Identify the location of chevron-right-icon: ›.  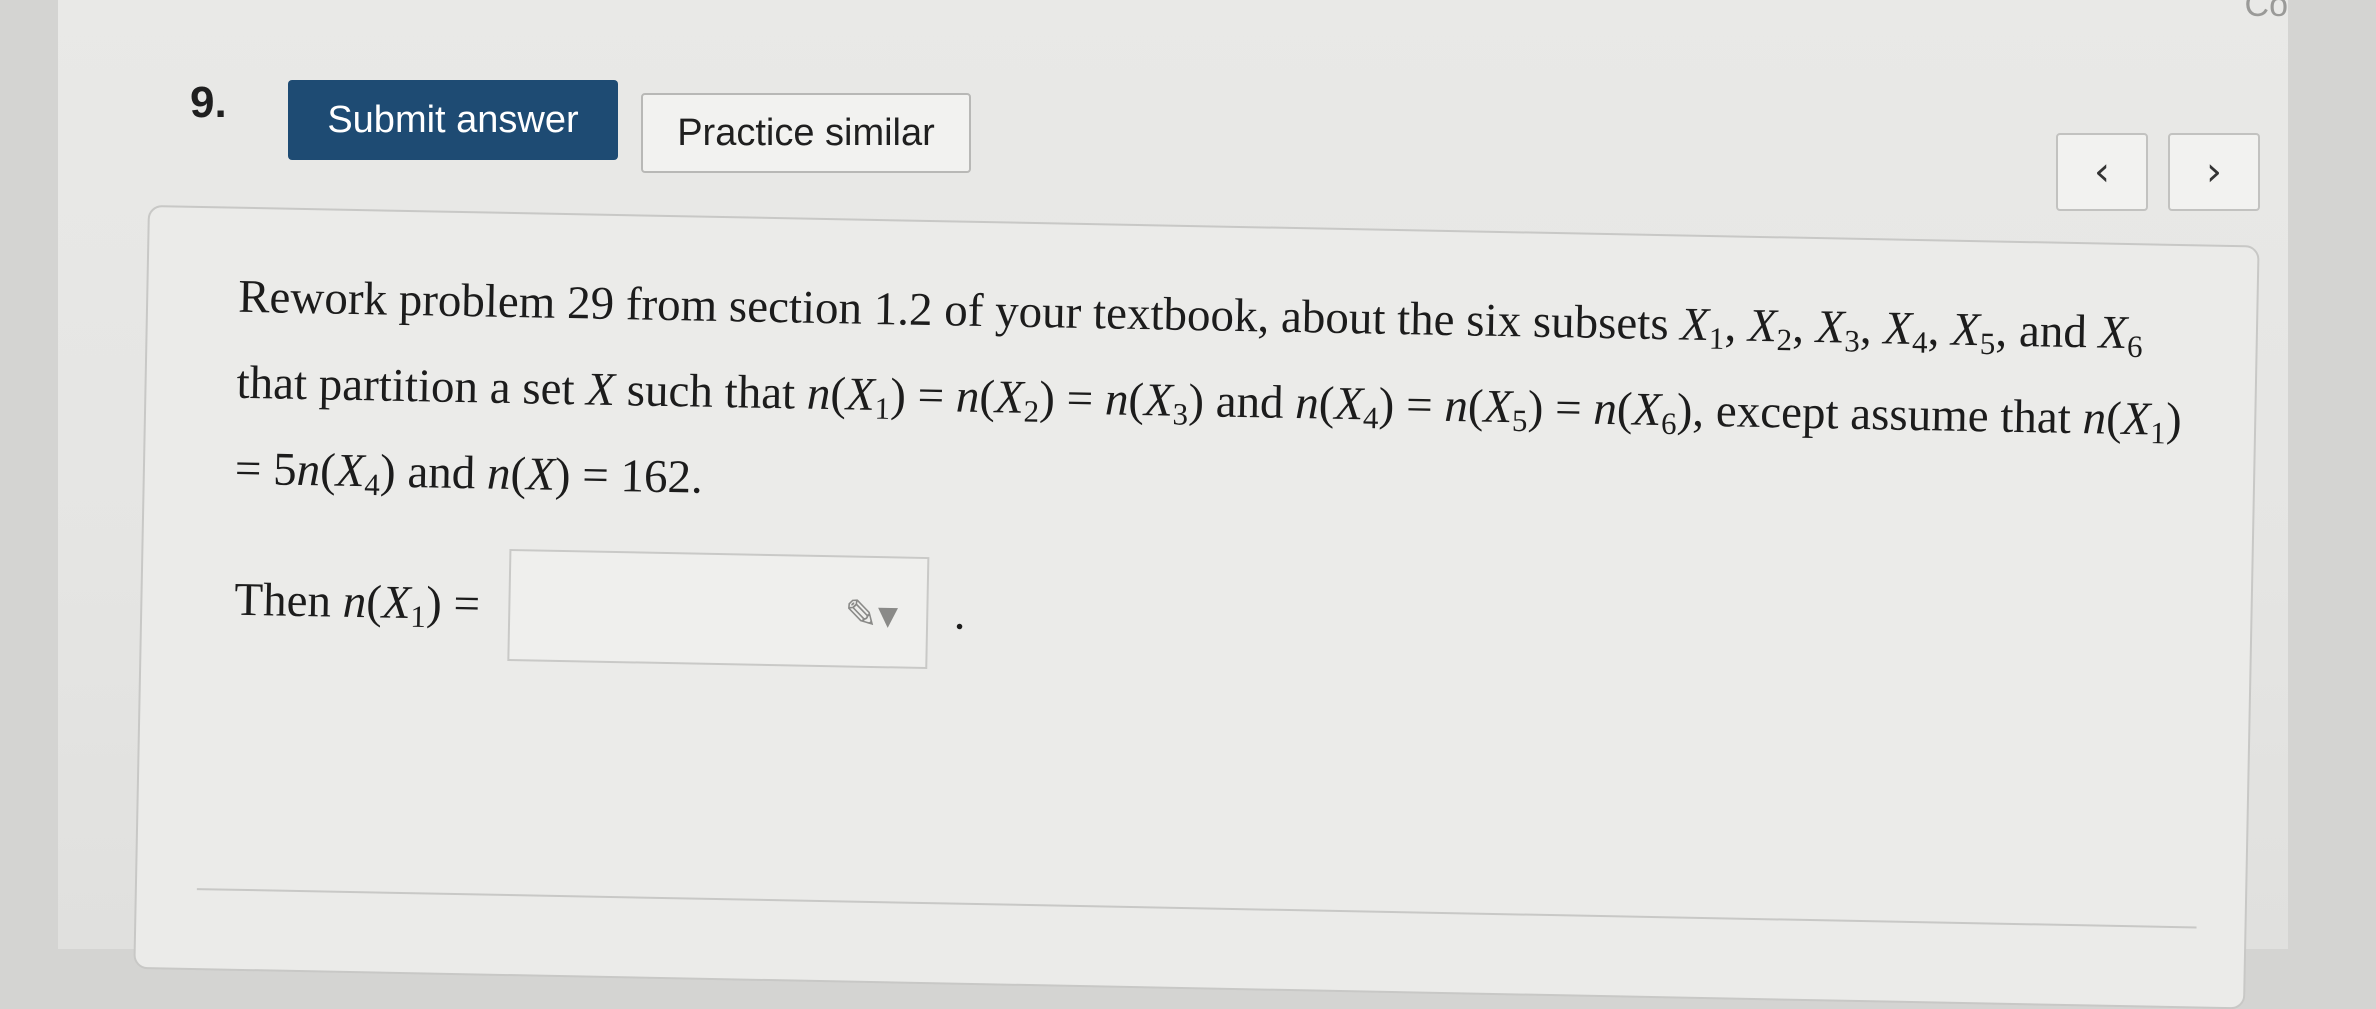
(2214, 172).